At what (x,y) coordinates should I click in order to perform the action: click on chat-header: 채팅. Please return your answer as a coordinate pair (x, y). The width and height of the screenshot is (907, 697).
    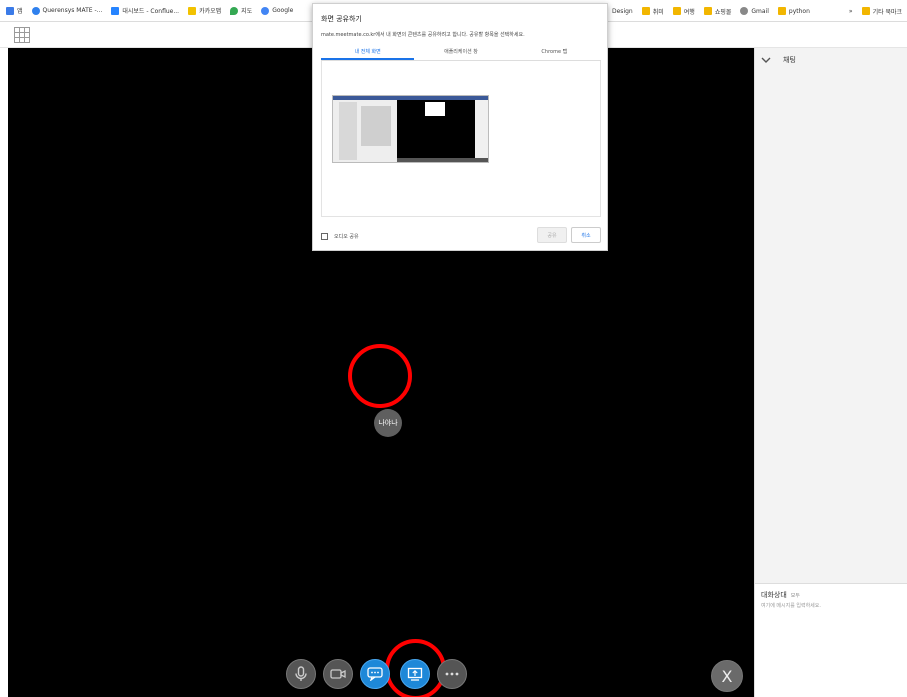
    Looking at the image, I should click on (831, 60).